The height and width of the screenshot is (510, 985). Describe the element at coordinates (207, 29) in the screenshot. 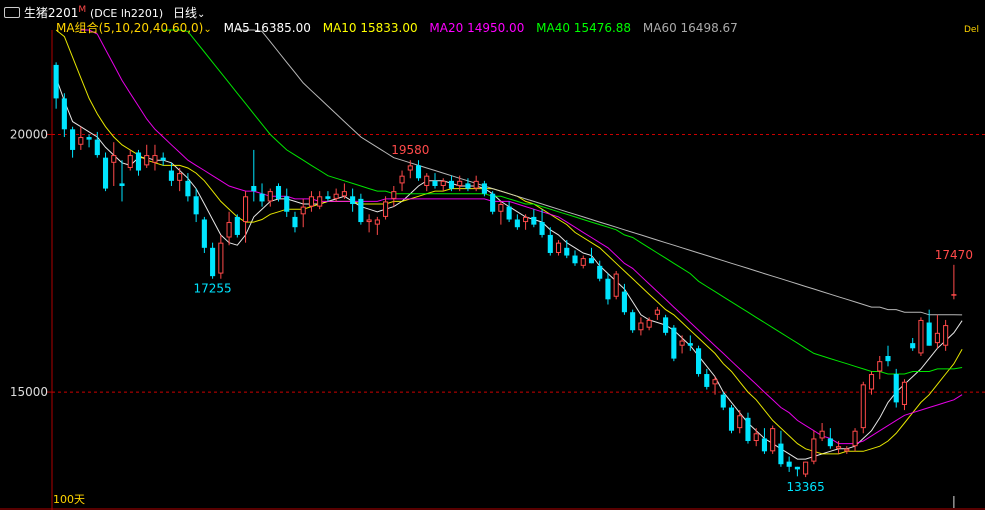

I see `chevron-down-icon: ⌄` at that location.